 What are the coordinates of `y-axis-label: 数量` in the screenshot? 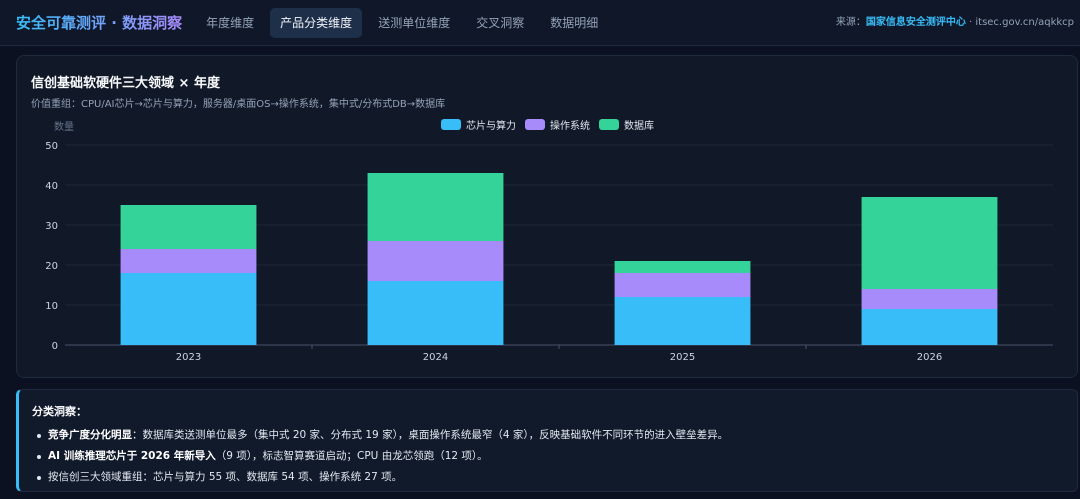 It's located at (64, 126).